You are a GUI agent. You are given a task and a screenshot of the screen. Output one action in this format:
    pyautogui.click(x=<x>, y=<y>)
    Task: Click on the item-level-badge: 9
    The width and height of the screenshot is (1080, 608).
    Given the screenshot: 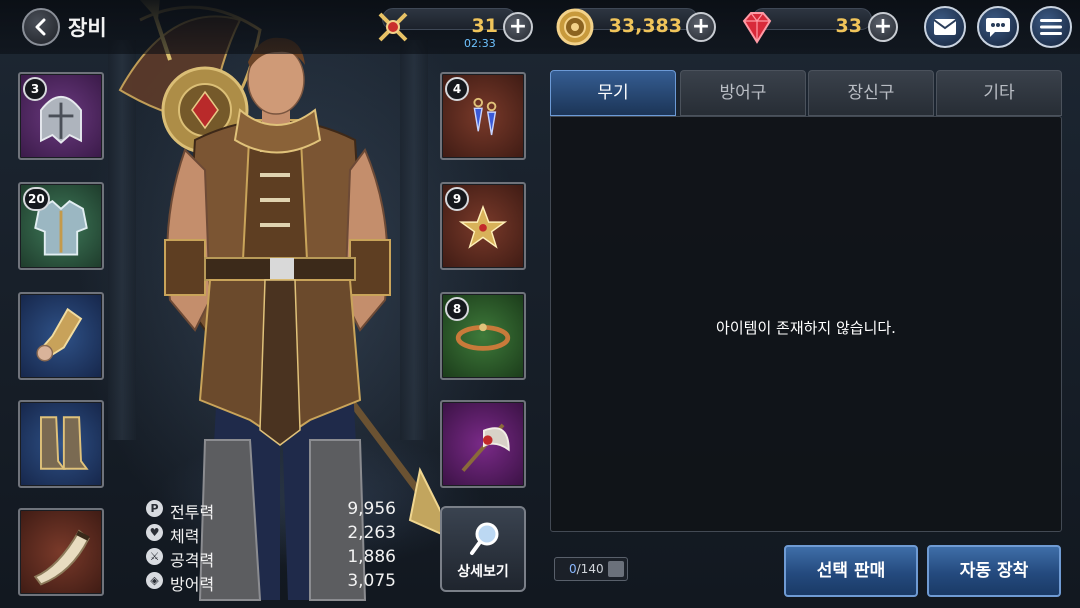 What is the action you would take?
    pyautogui.click(x=457, y=199)
    